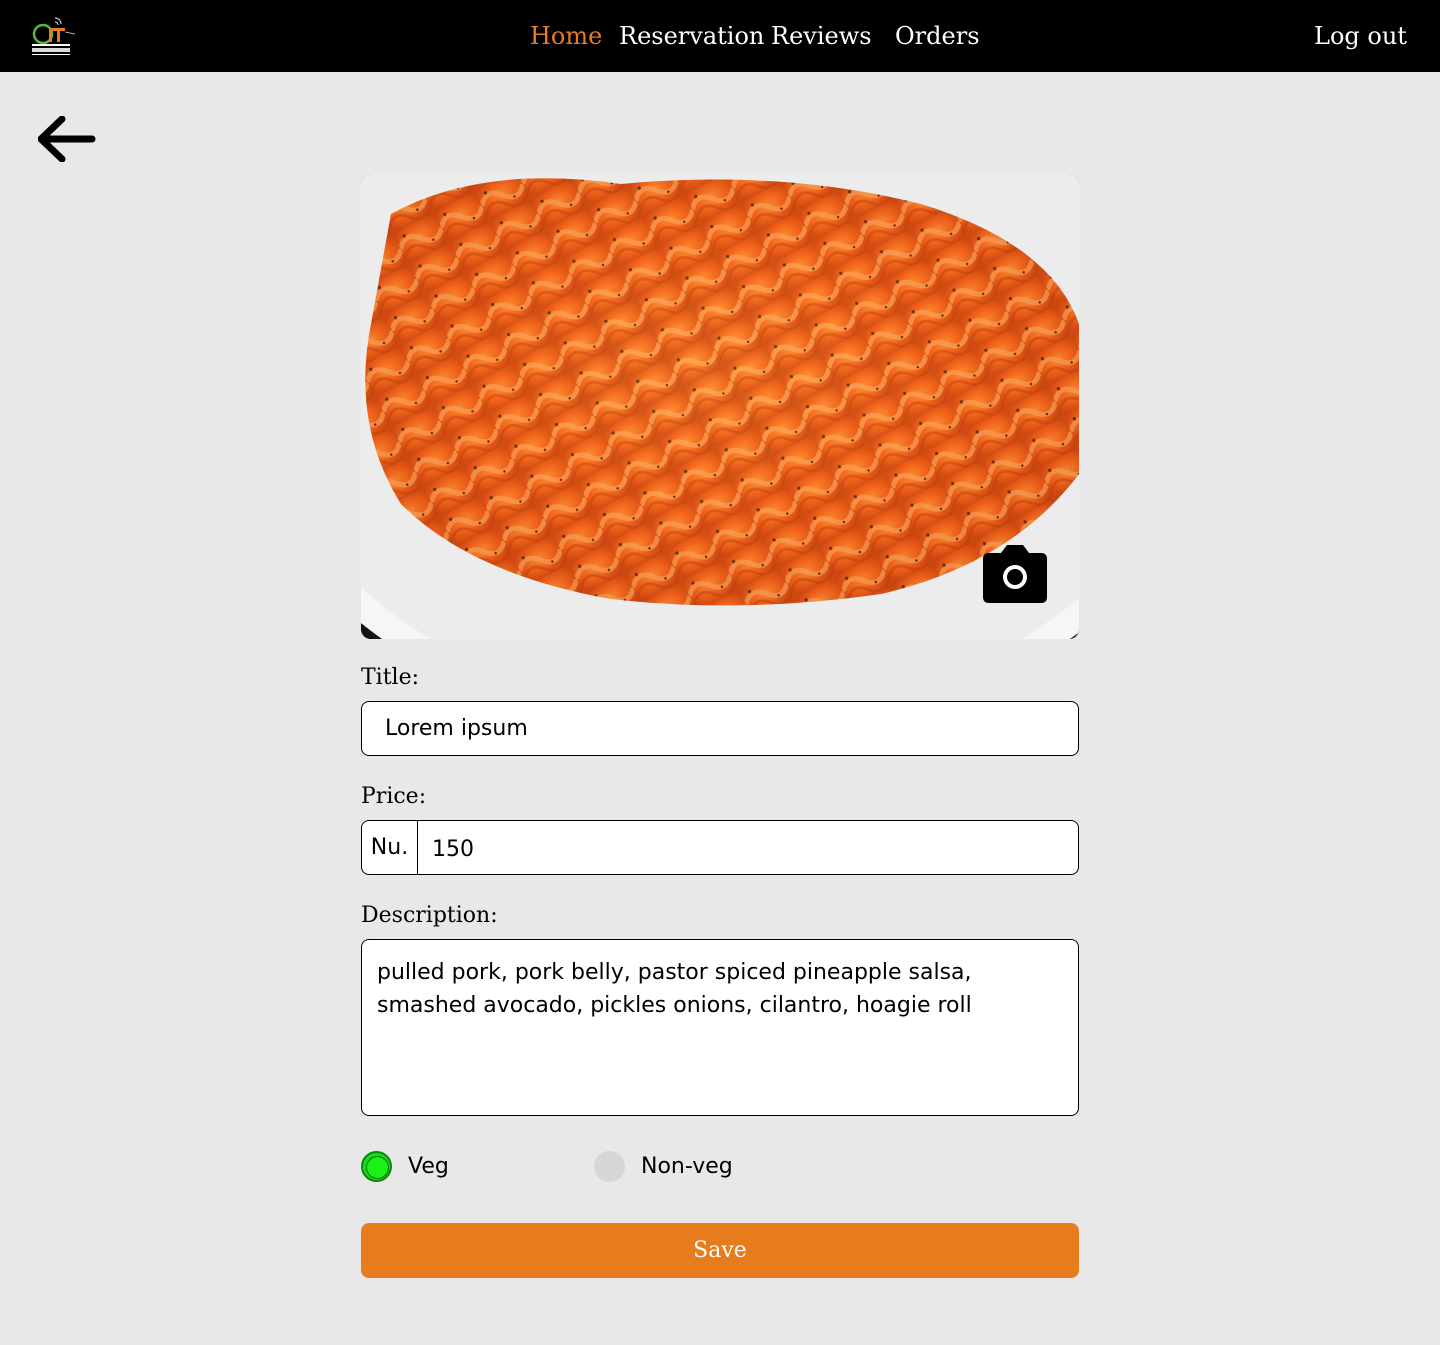 The height and width of the screenshot is (1345, 1440). I want to click on nav-reservation: Reservation, so click(691, 36).